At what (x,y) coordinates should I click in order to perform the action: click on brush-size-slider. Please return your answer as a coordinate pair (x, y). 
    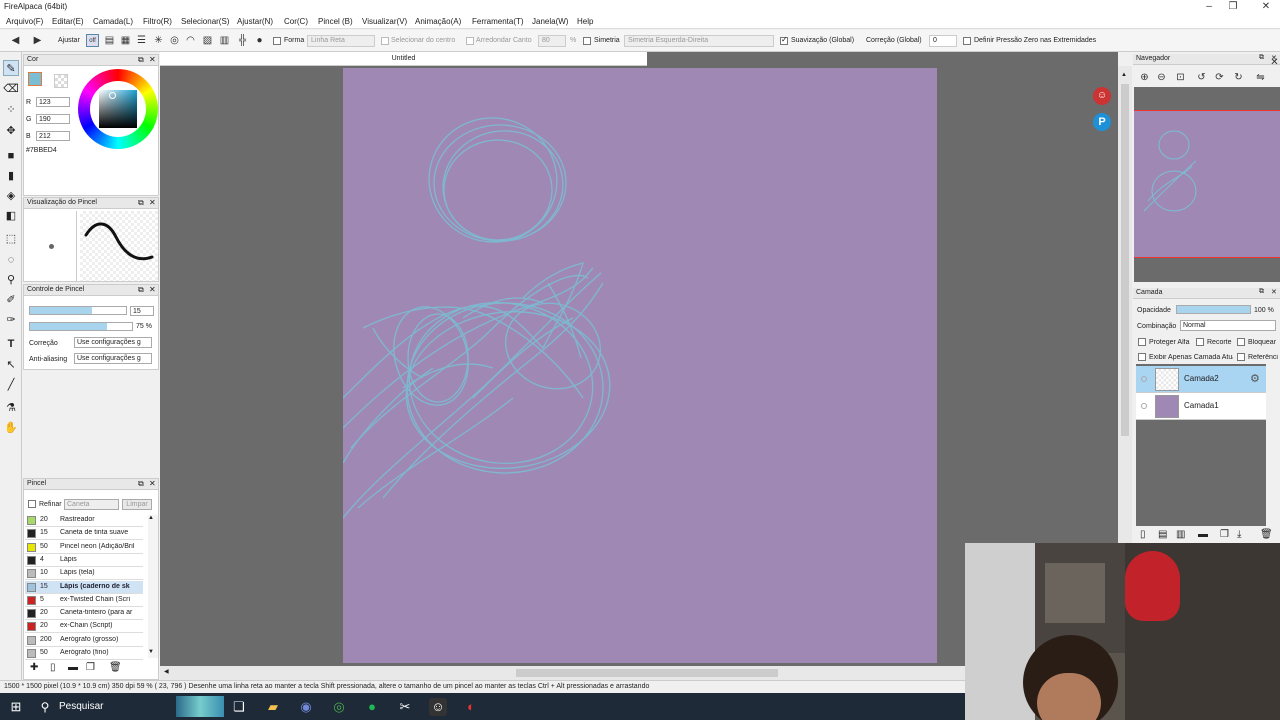
    Looking at the image, I should click on (78, 310).